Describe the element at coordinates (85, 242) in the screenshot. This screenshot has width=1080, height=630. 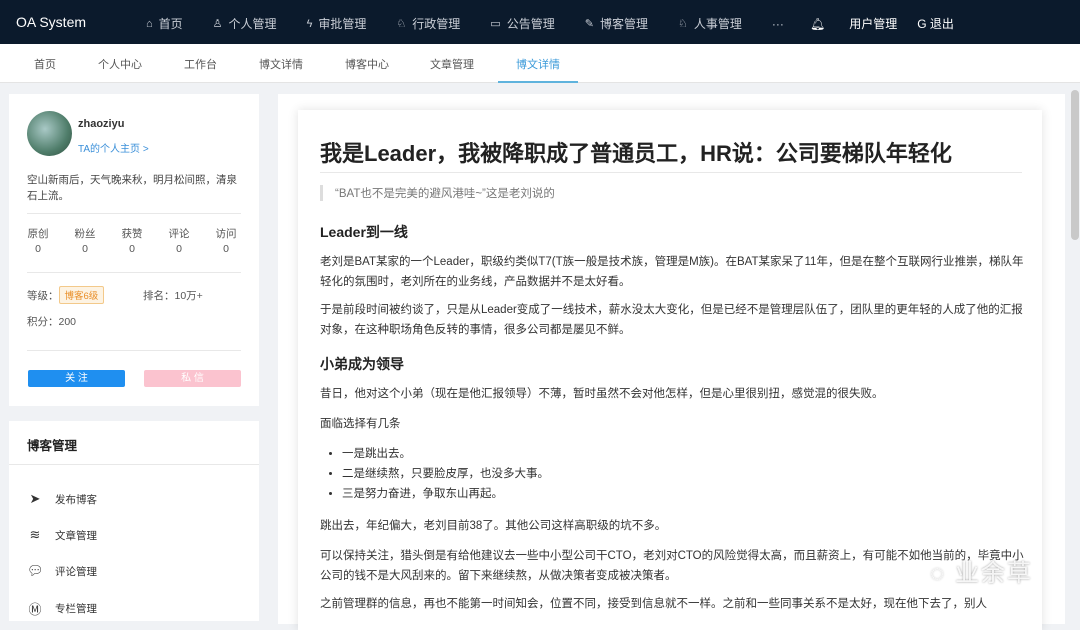
I see `stat-fans: 粉丝 0` at that location.